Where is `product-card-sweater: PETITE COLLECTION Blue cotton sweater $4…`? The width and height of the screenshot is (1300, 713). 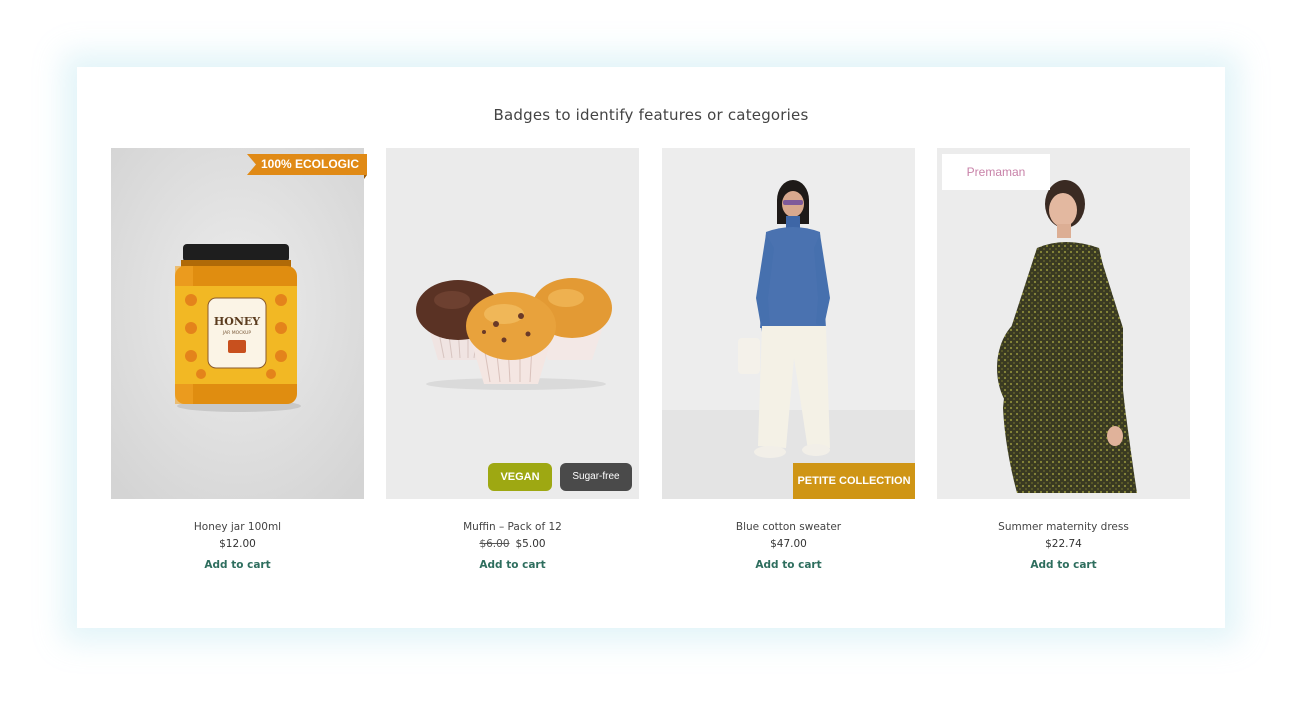
product-card-sweater: PETITE COLLECTION Blue cotton sweater $4… is located at coordinates (788, 359).